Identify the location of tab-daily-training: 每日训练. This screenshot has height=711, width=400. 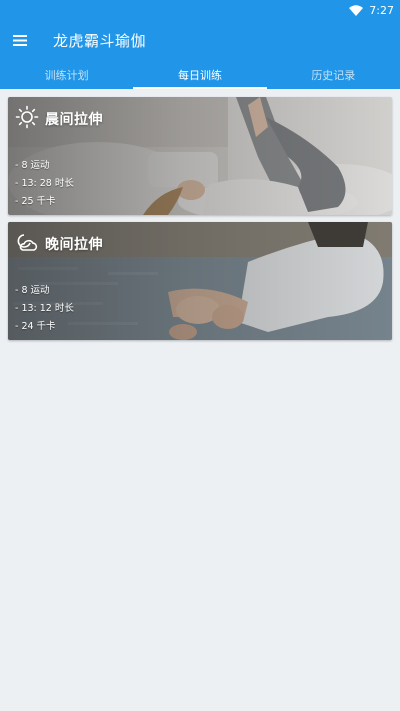
(200, 74).